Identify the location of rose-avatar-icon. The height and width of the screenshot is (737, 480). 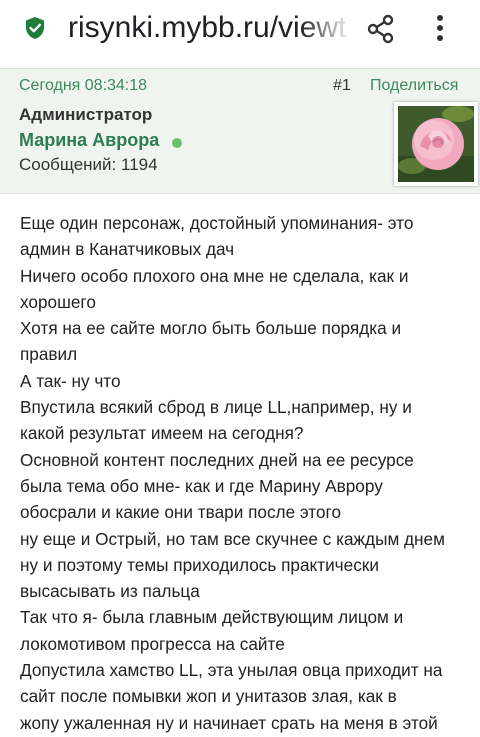
(436, 144).